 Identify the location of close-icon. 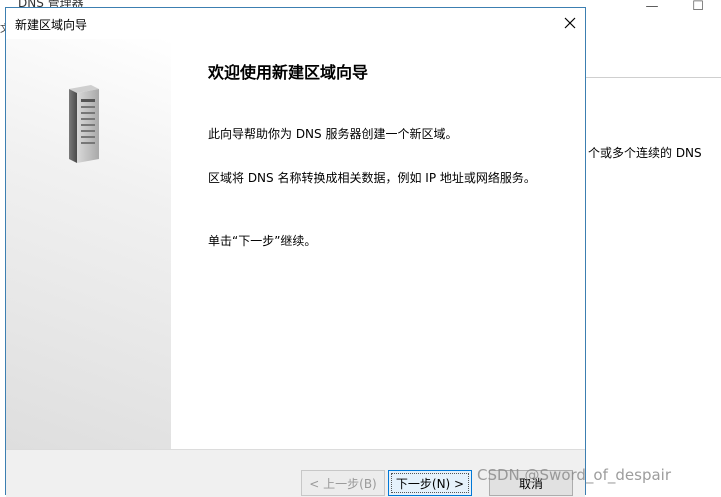
(570, 23).